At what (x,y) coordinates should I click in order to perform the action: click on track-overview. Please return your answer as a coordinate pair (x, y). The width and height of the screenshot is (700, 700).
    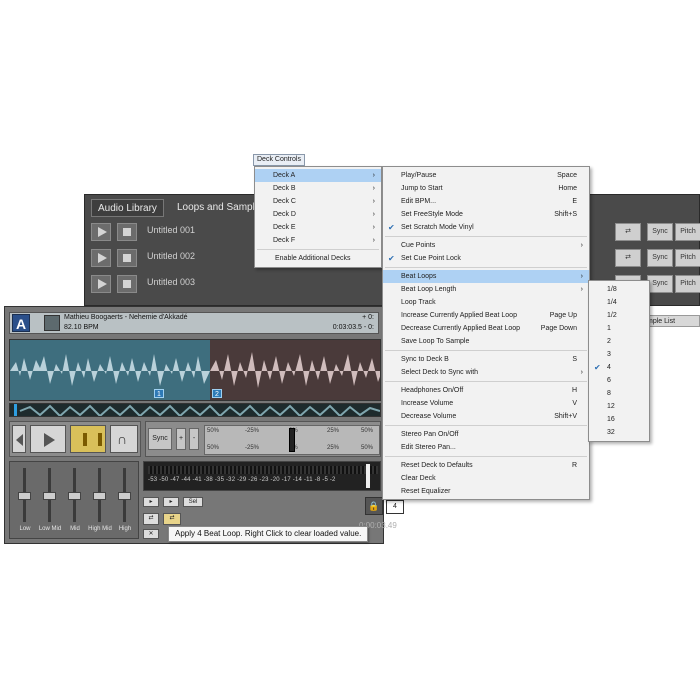
    Looking at the image, I should click on (195, 410).